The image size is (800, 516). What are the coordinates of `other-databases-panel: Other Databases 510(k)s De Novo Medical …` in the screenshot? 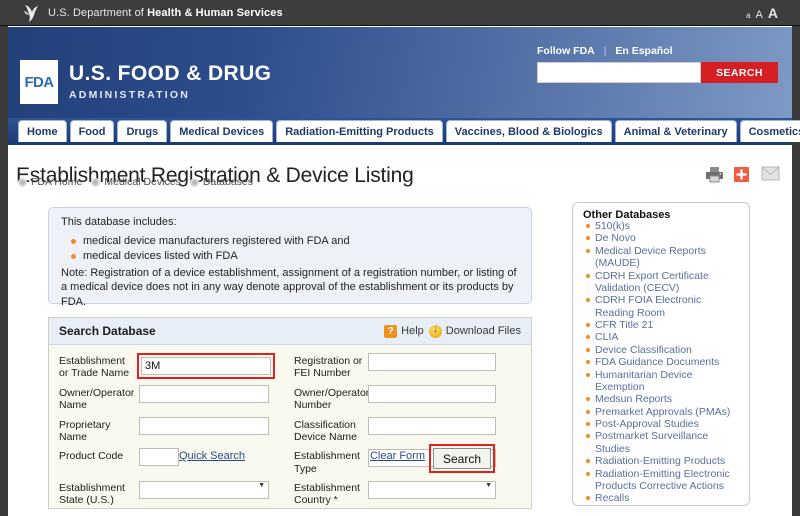 It's located at (661, 354).